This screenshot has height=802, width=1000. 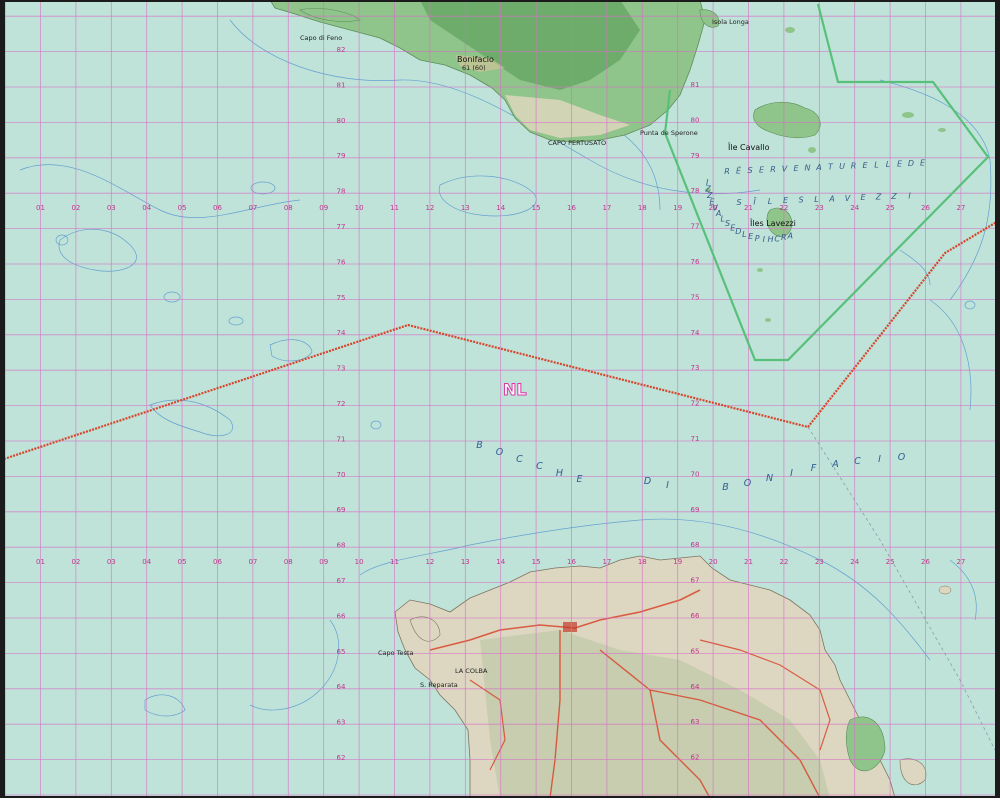 What do you see at coordinates (515, 389) in the screenshot?
I see `nl-label: NL` at bounding box center [515, 389].